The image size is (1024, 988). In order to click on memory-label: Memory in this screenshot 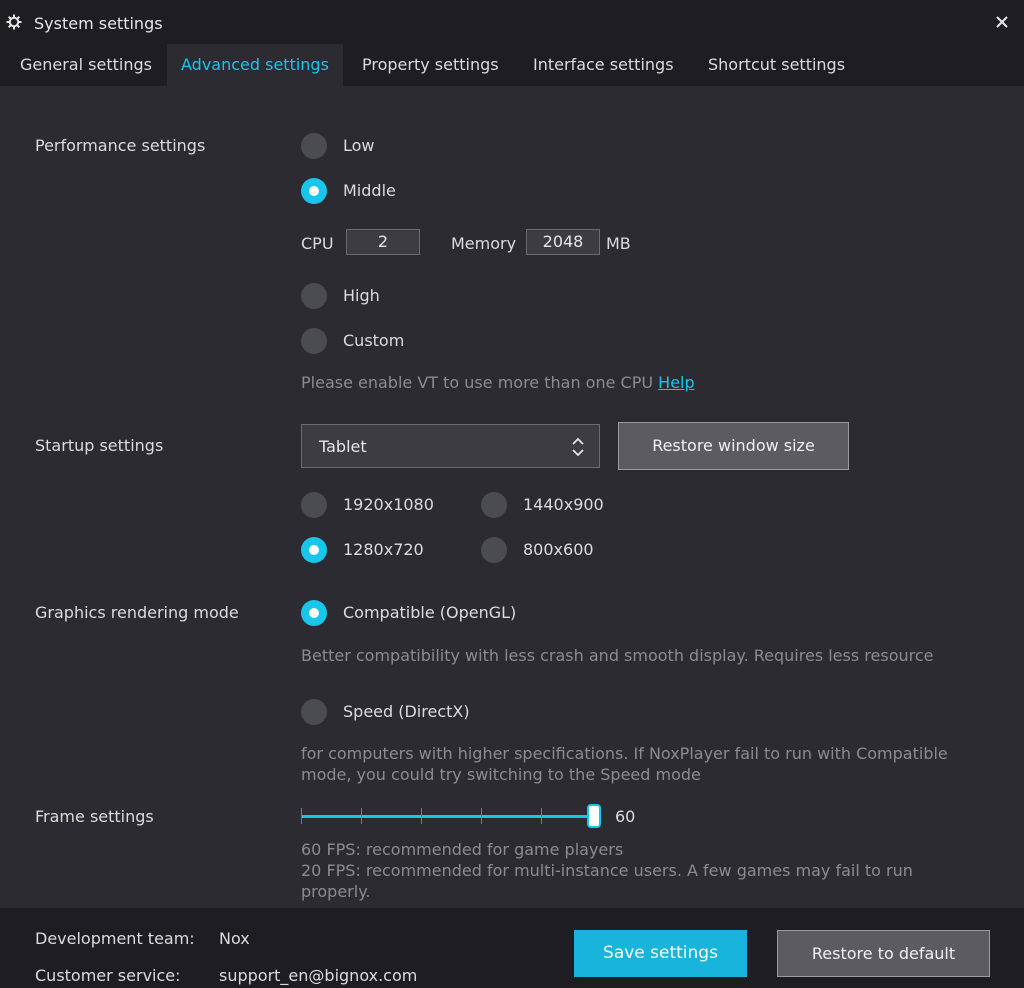, I will do `click(484, 243)`.